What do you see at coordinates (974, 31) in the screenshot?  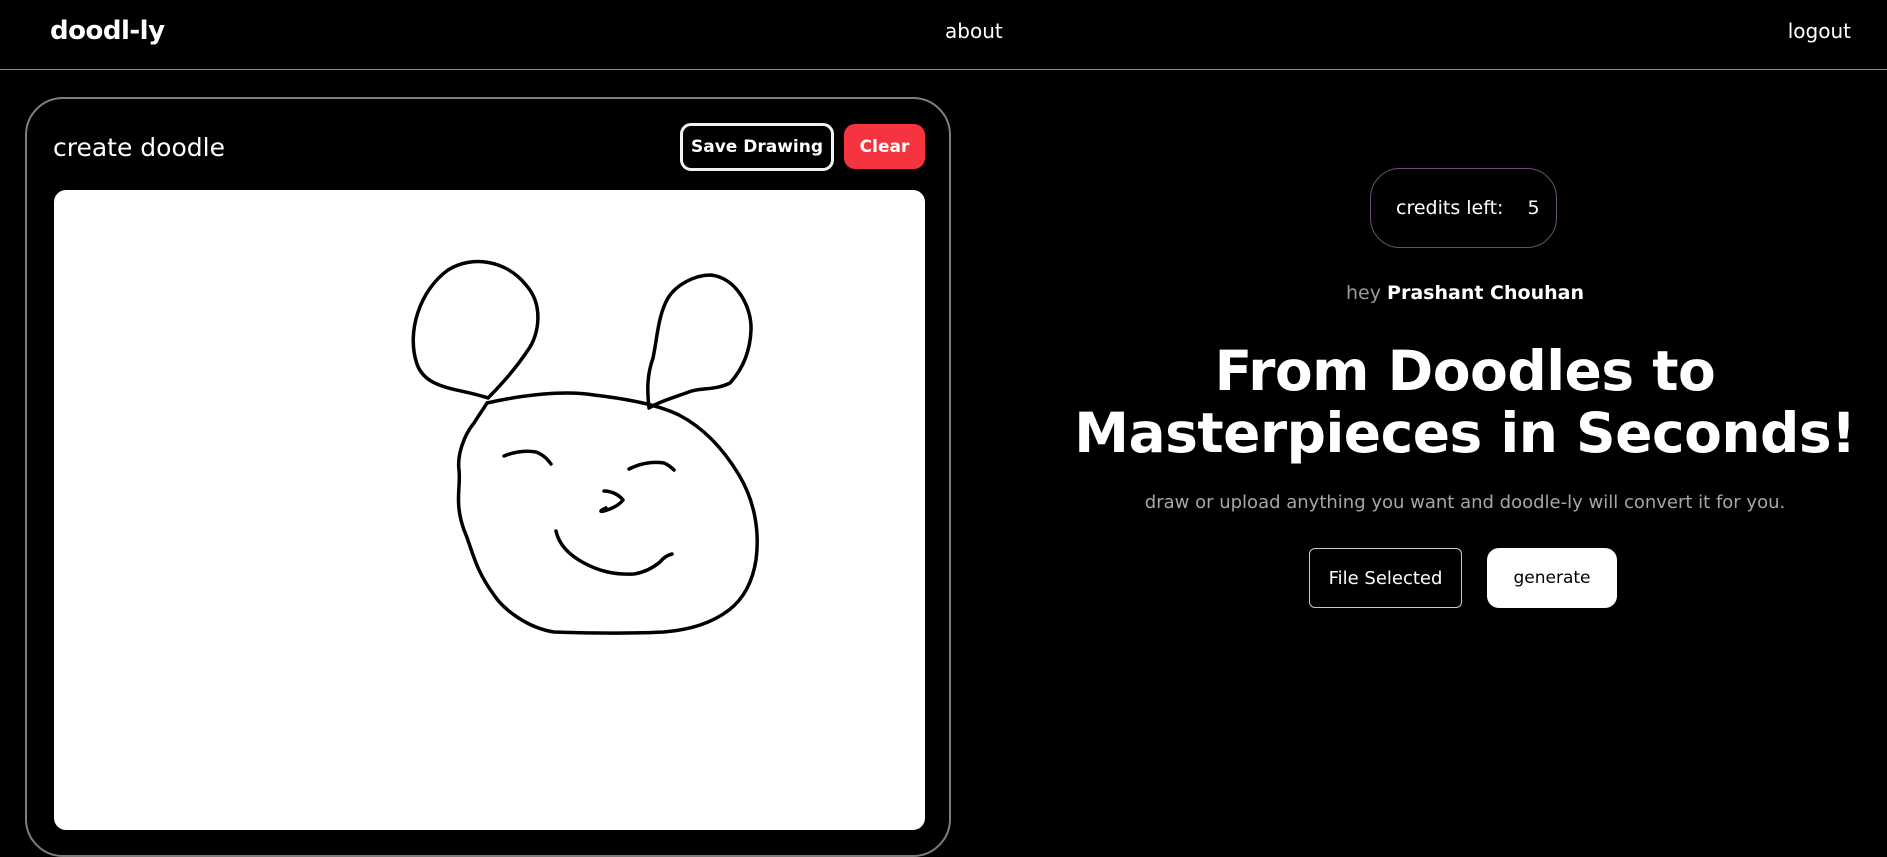 I see `nav-link-about: about` at bounding box center [974, 31].